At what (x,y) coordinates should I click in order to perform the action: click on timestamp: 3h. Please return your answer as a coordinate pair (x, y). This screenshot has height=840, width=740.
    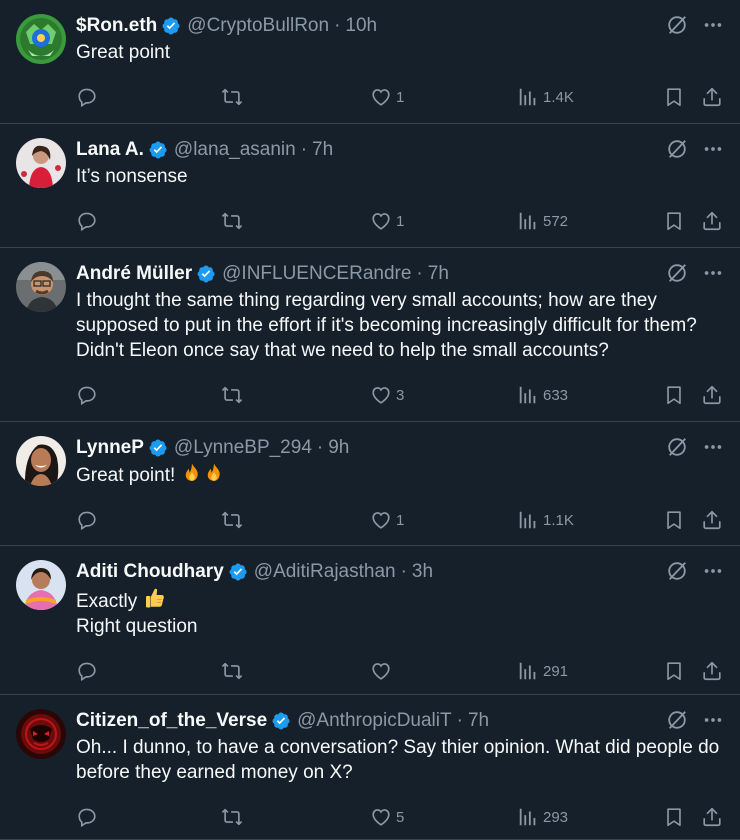
    Looking at the image, I should click on (422, 572).